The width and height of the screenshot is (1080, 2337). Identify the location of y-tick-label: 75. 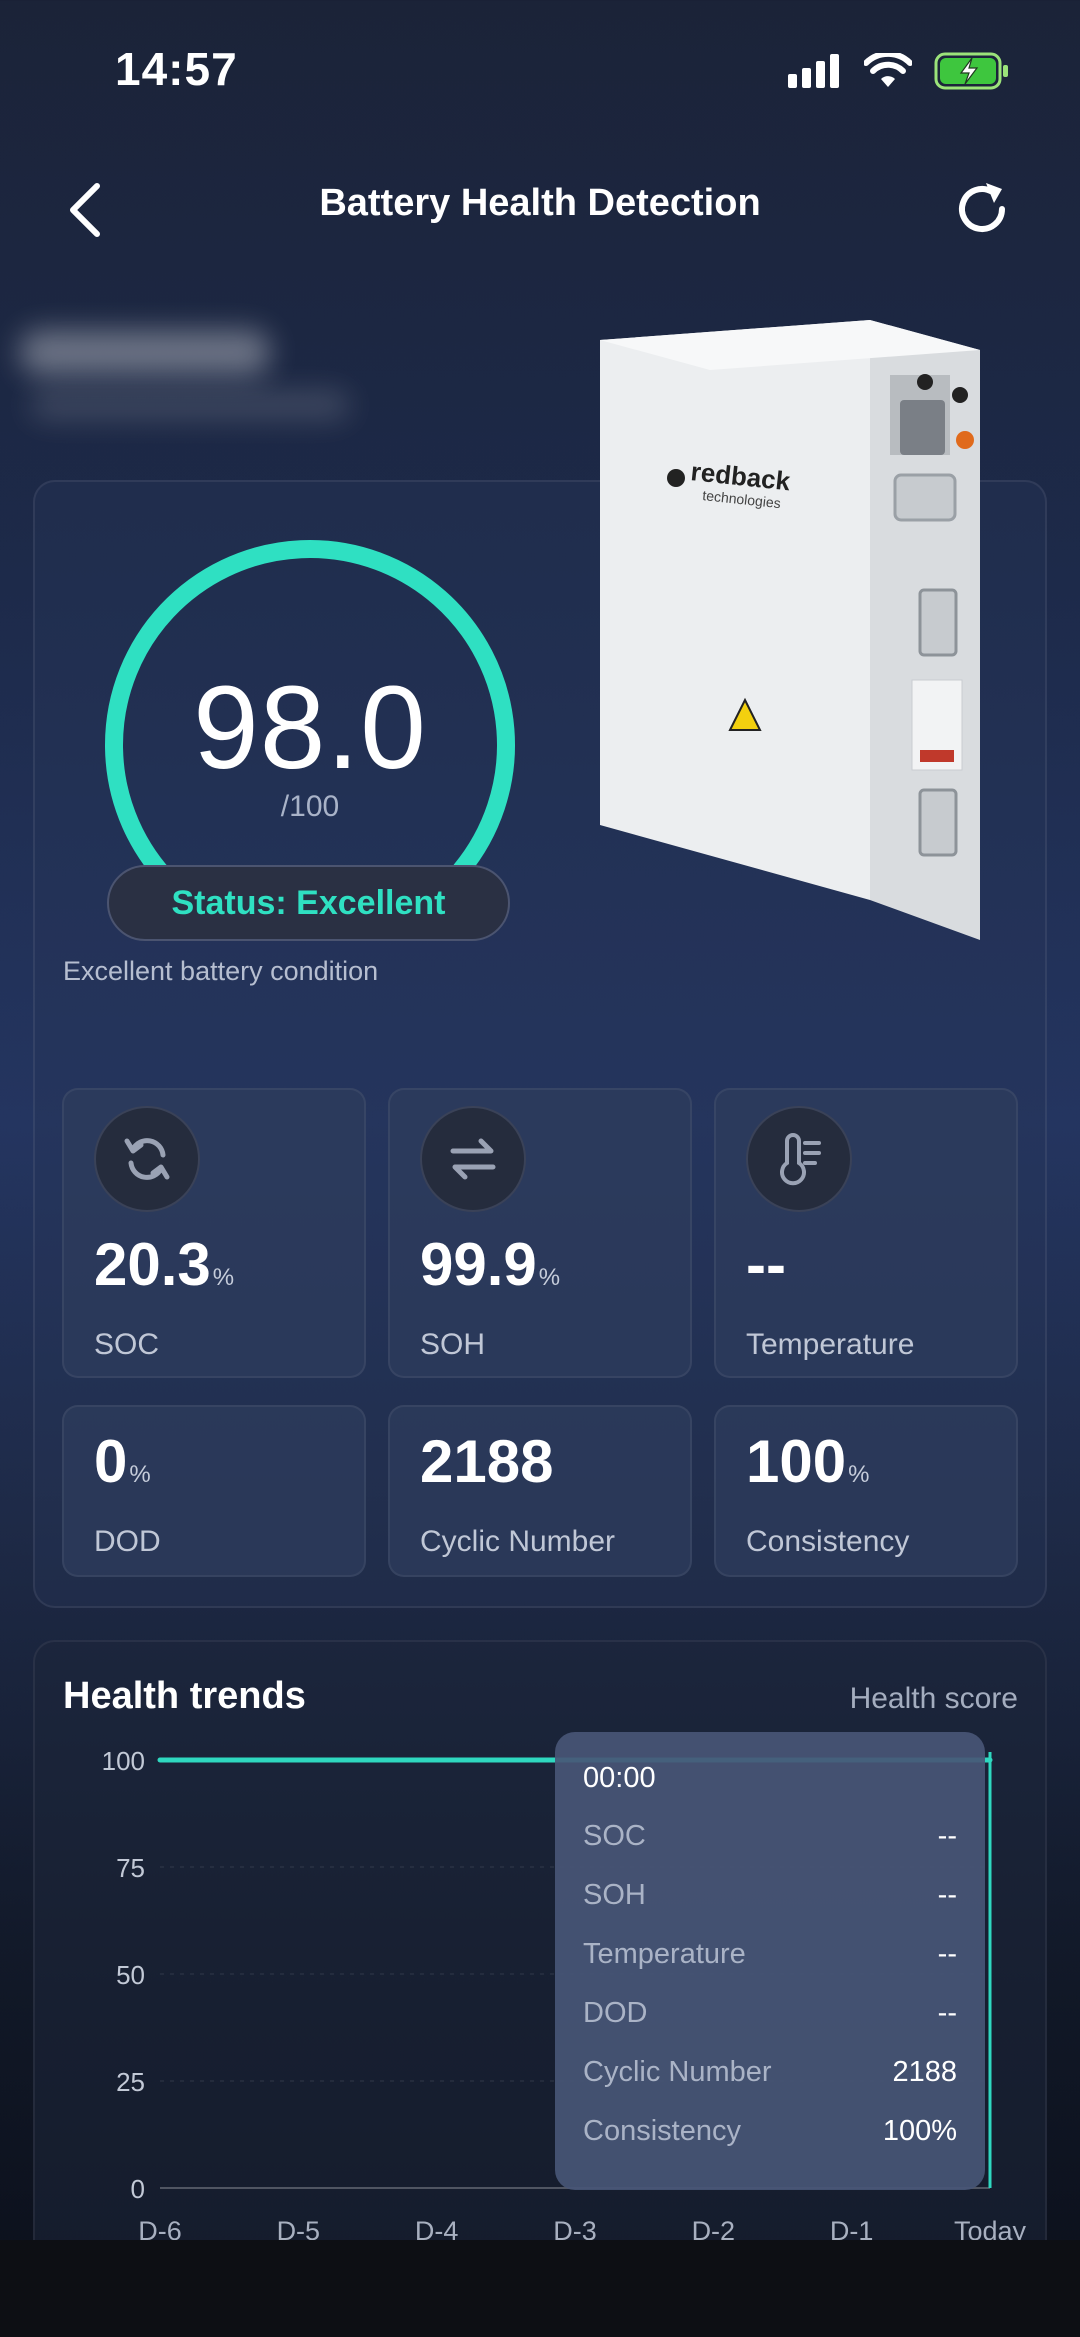
(130, 1868).